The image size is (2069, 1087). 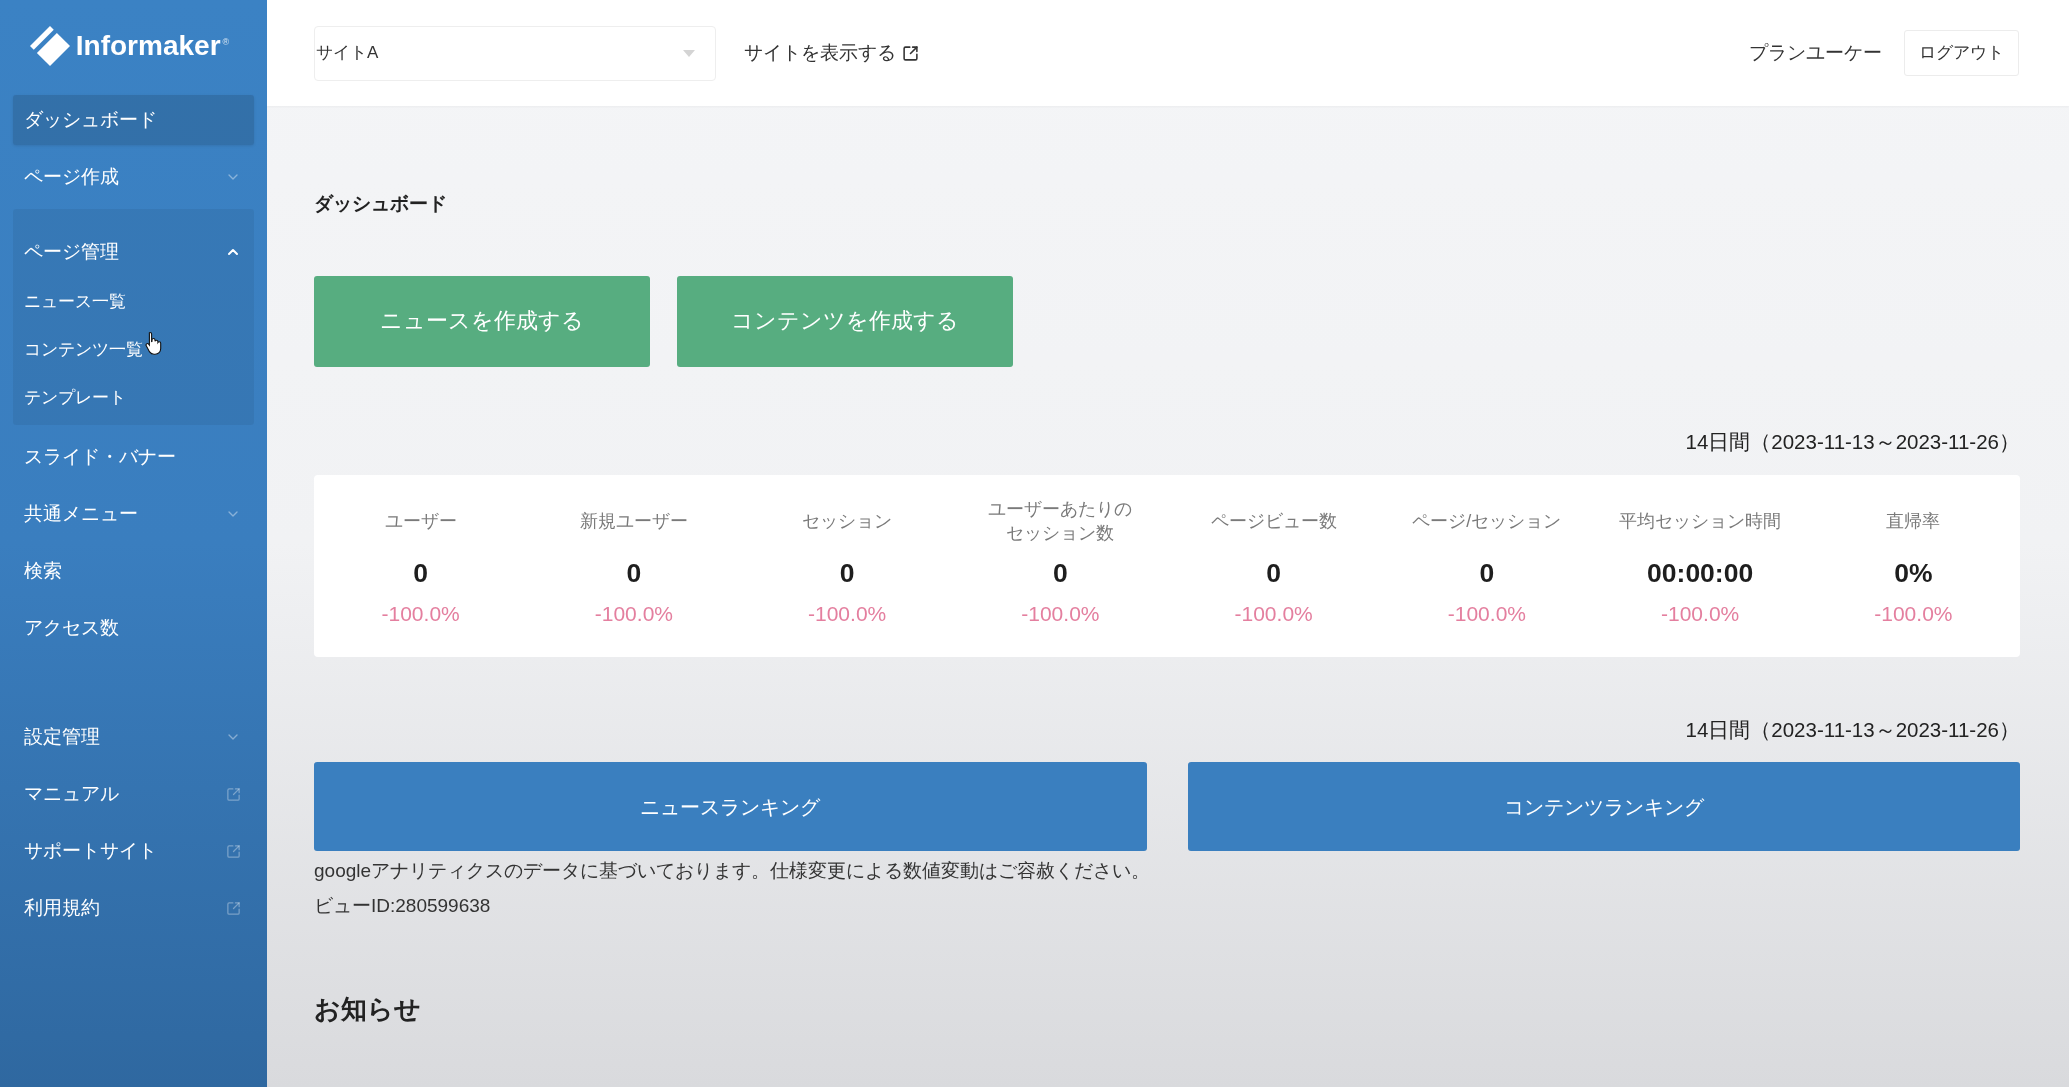 What do you see at coordinates (847, 521) in the screenshot?
I see `stat-label: セッション` at bounding box center [847, 521].